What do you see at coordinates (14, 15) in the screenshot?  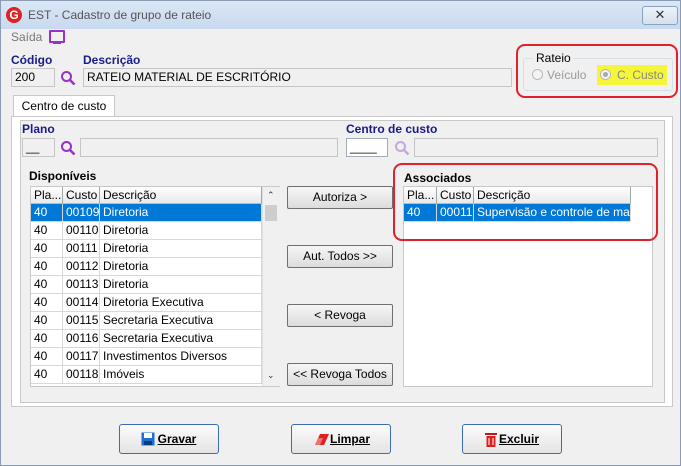 I see `app-logo-icon: G` at bounding box center [14, 15].